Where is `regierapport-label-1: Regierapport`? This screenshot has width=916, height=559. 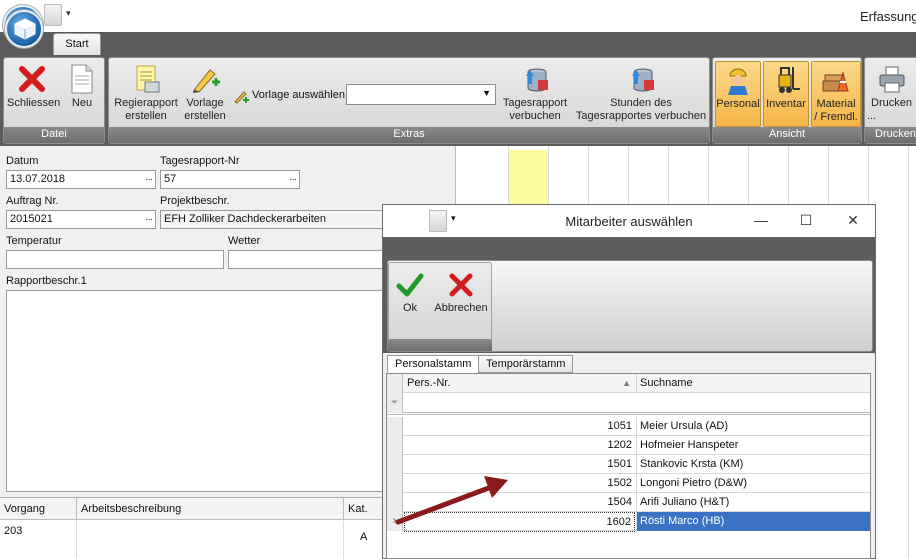
regierapport-label-1: Regierapport is located at coordinates (146, 103).